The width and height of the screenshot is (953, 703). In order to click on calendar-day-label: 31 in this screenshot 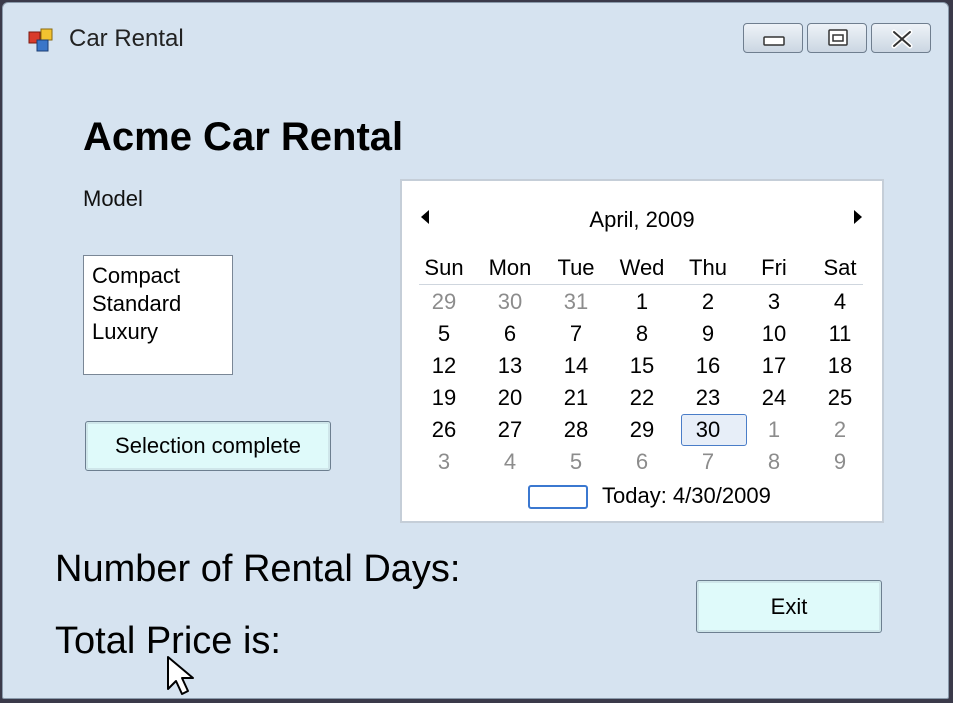, I will do `click(576, 301)`.